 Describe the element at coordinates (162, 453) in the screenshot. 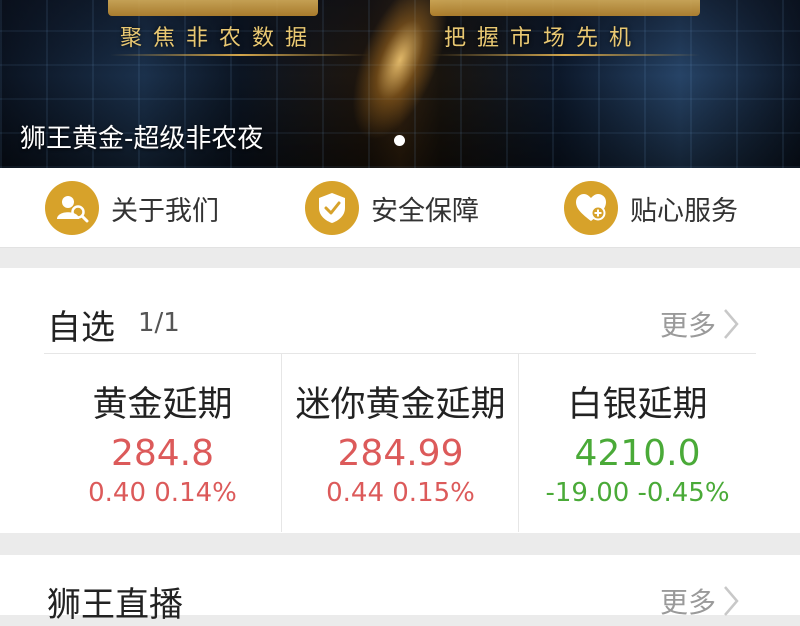

I see `quote-price: 284.8` at that location.